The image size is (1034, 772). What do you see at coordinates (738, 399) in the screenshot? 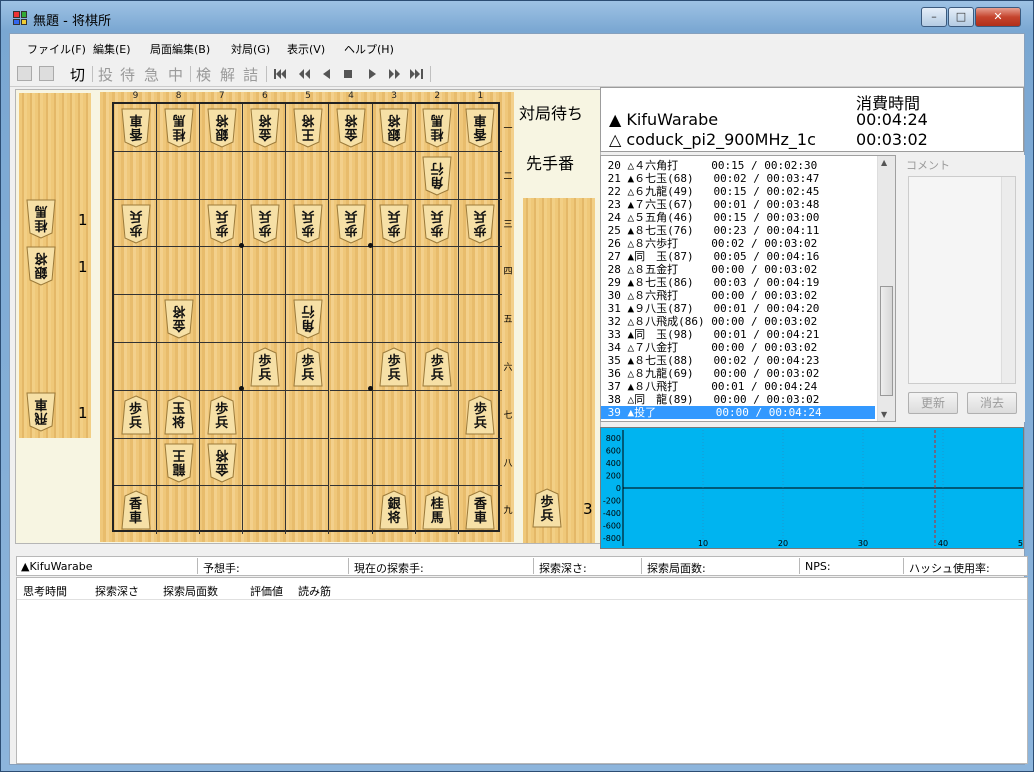
I see `kifu-move-row: 38 △同 龍(89) 00:00 / 00:03:02` at bounding box center [738, 399].